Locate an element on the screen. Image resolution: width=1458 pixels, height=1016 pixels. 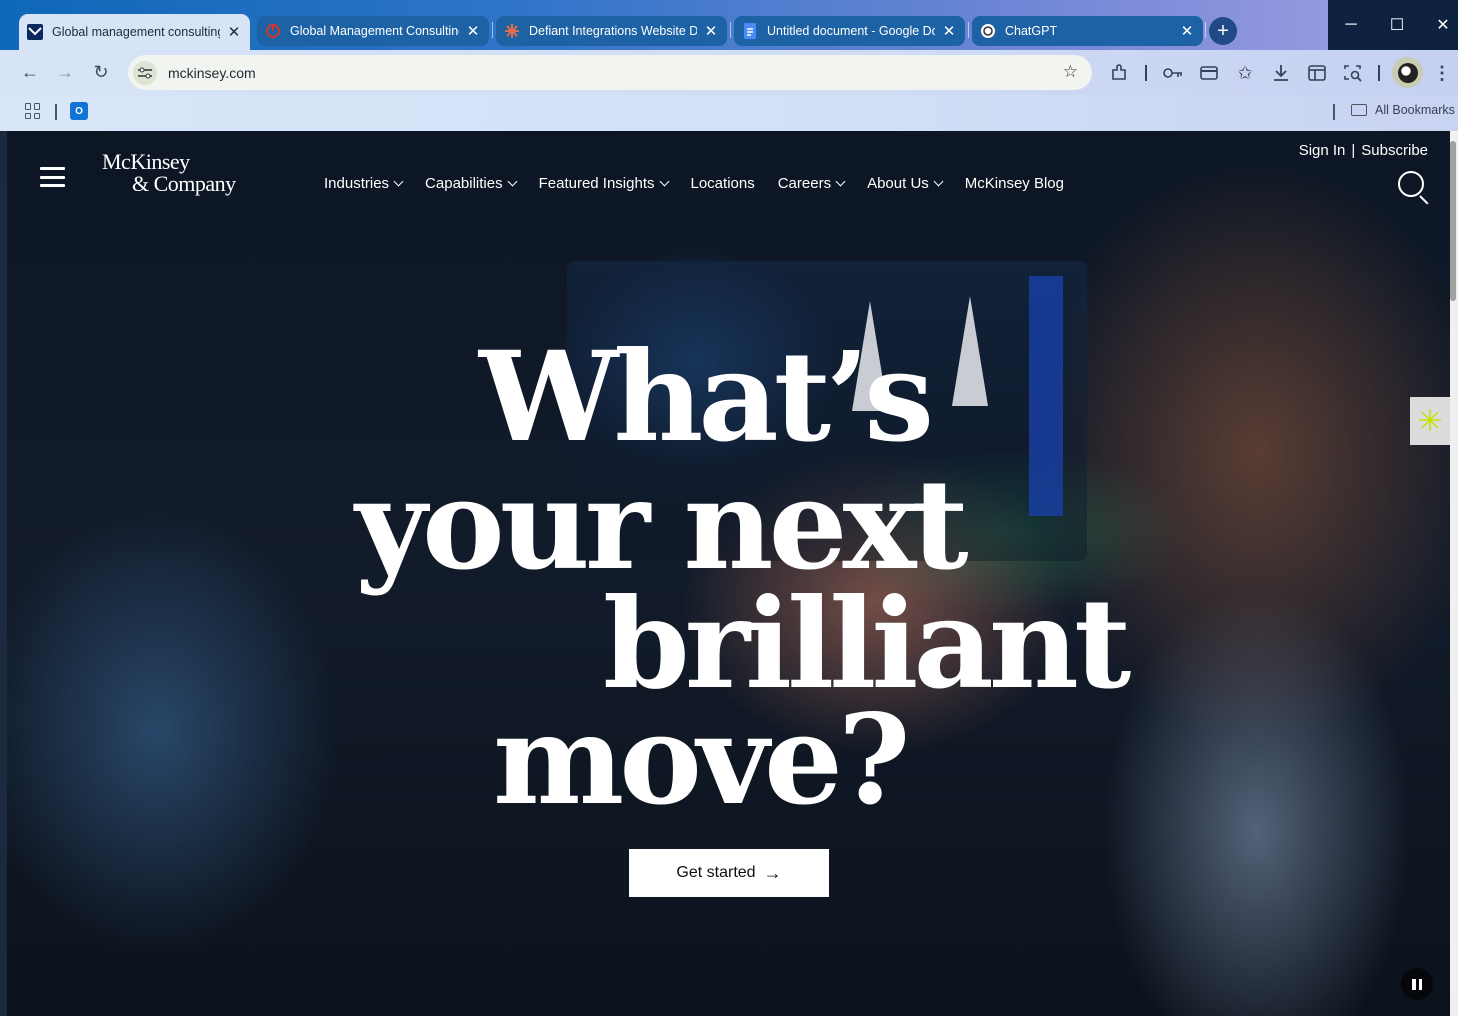
get-started-button: Get started → is located at coordinates (729, 873).